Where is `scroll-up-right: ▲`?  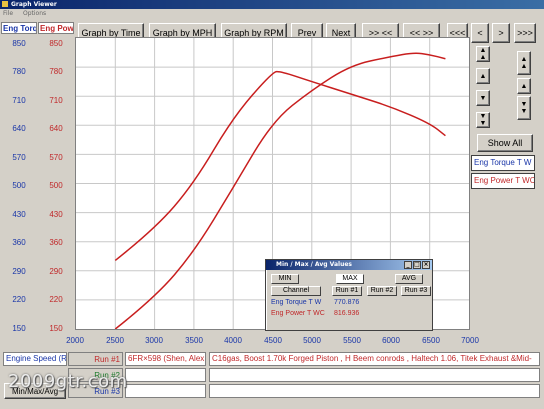 scroll-up-right: ▲ is located at coordinates (524, 86).